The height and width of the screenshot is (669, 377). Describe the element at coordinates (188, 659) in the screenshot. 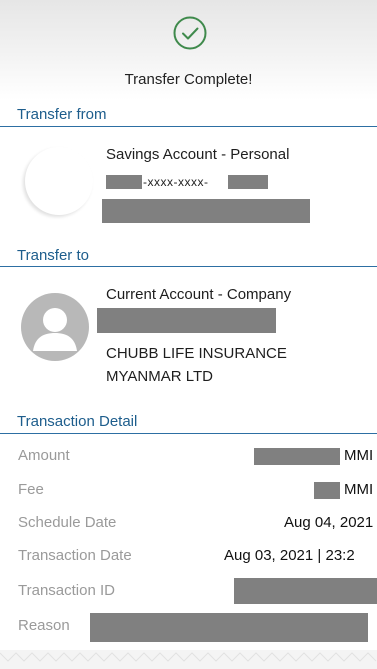

I see `receipt-zigzag-edge` at that location.